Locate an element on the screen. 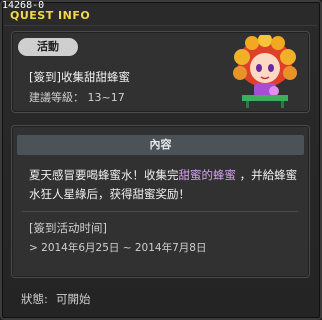  description-text-1: 夏天感冒要喝蜂蜜水！收集完 is located at coordinates (104, 175).